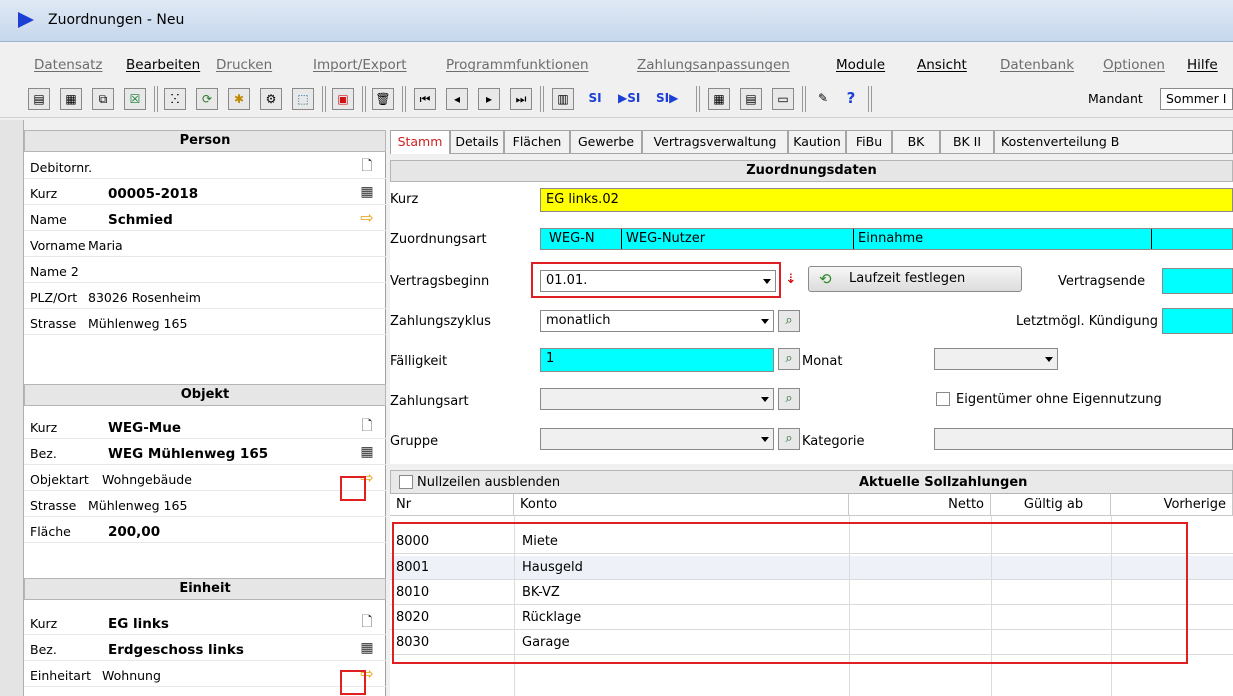  What do you see at coordinates (942, 65) in the screenshot?
I see `menu-ansicht: Ansicht` at bounding box center [942, 65].